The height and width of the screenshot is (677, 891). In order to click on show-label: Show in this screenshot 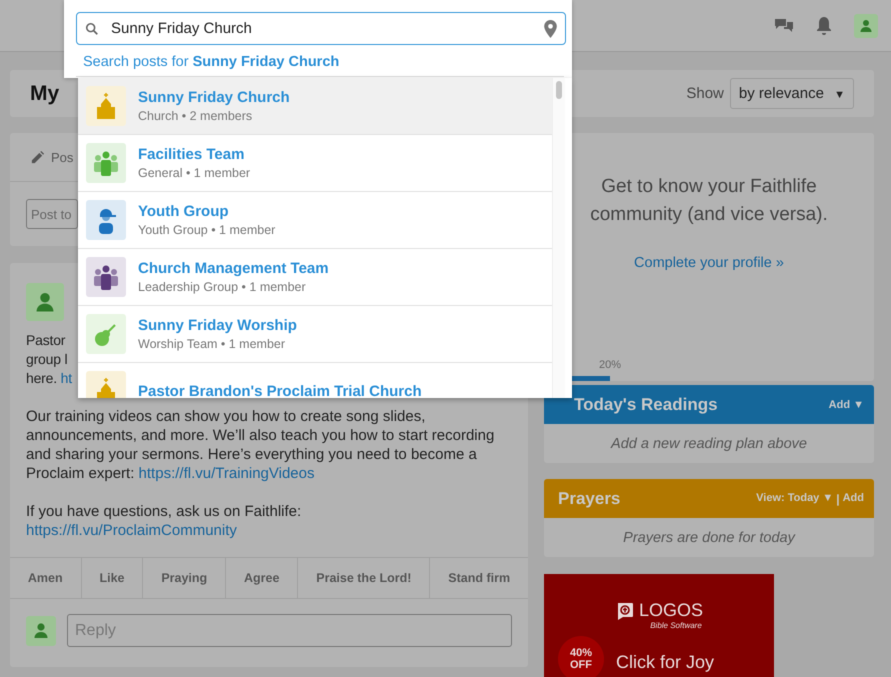, I will do `click(705, 93)`.